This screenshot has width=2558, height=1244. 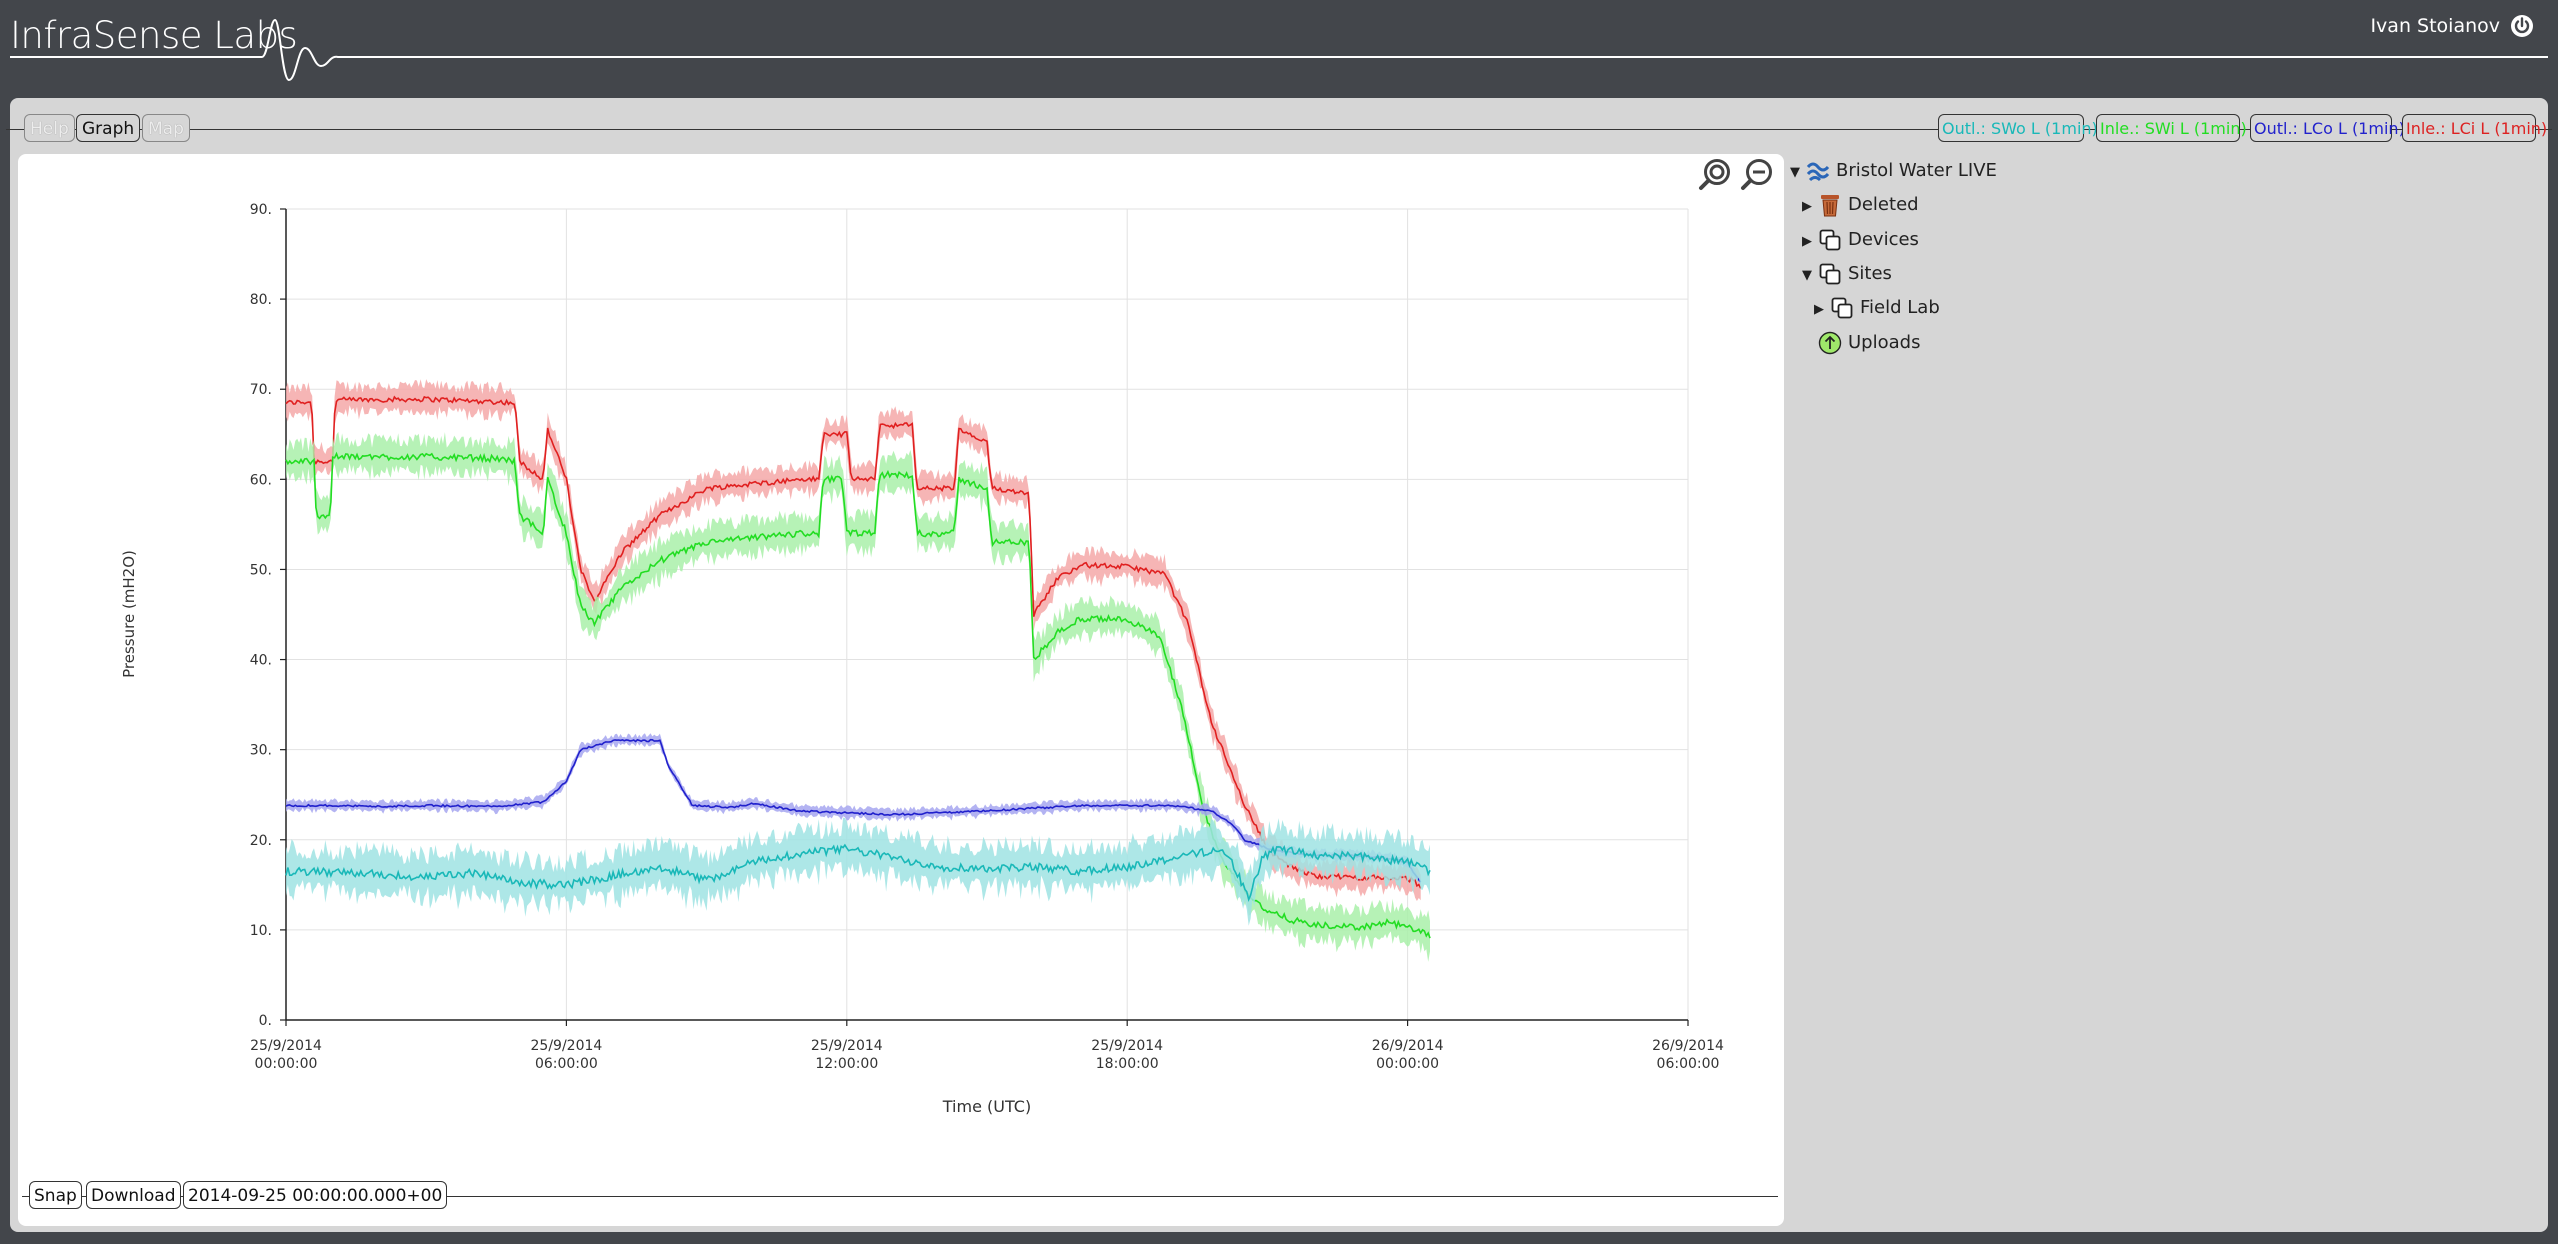 I want to click on app-header: InfraSense Labs Ivan Stoianov, so click(x=1279, y=48).